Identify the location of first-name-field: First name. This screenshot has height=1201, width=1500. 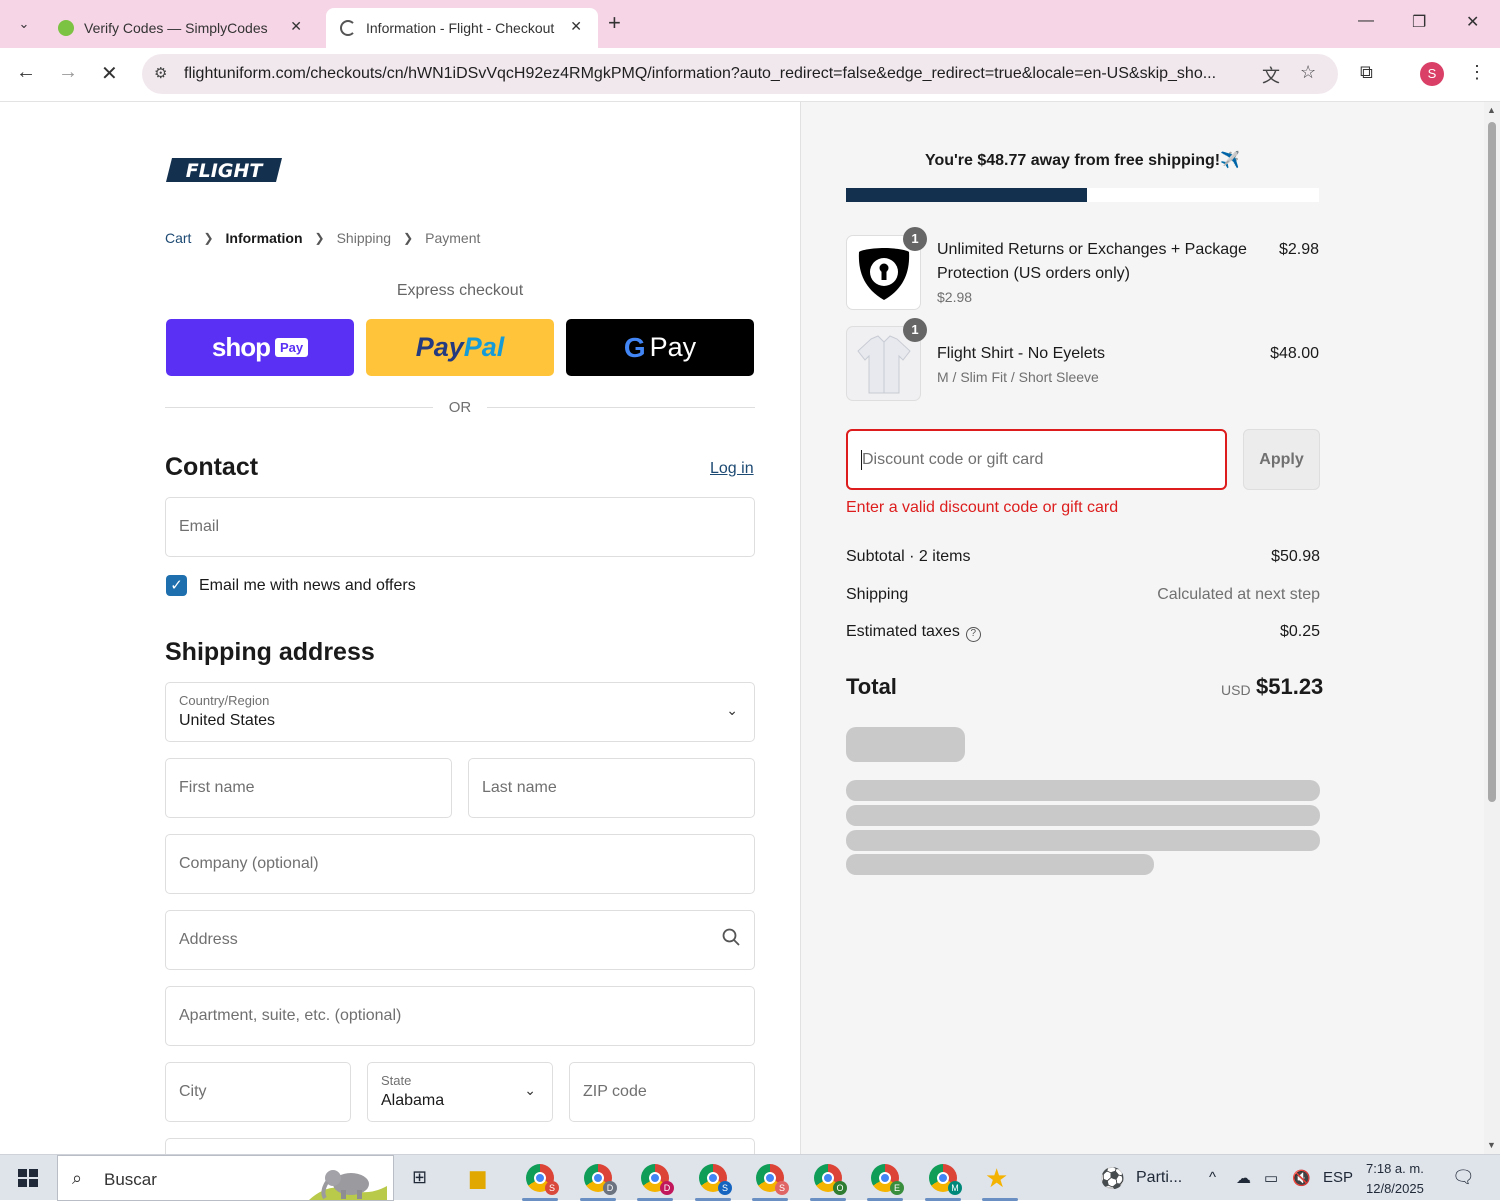
(308, 788).